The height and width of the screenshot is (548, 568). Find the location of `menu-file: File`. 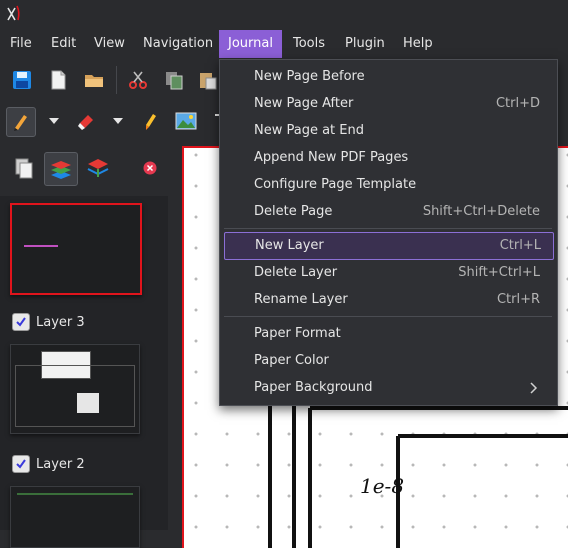

menu-file: File is located at coordinates (21, 44).